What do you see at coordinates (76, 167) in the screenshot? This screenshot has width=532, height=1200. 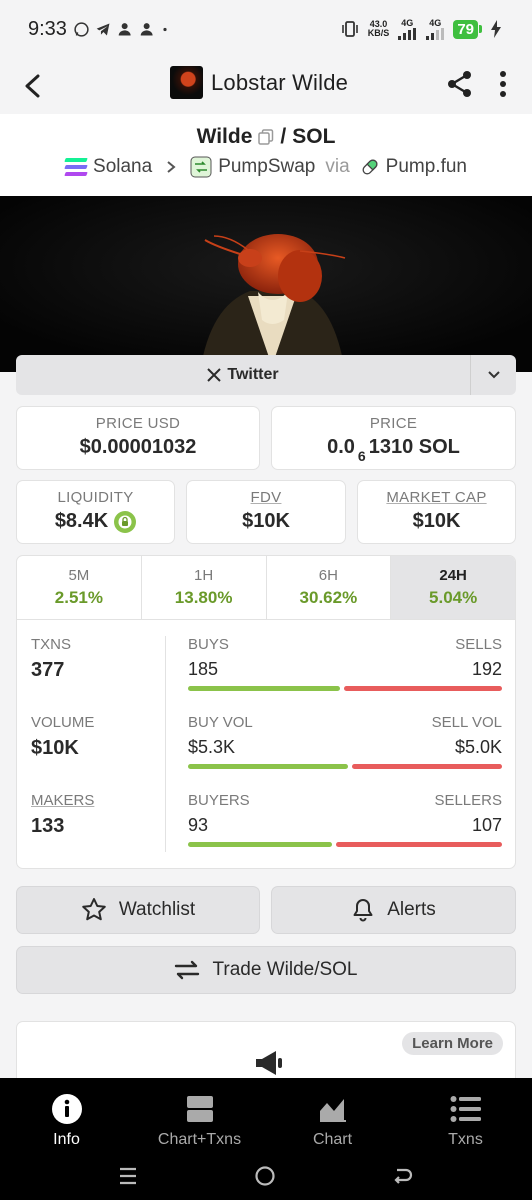 I see `solana-icon` at bounding box center [76, 167].